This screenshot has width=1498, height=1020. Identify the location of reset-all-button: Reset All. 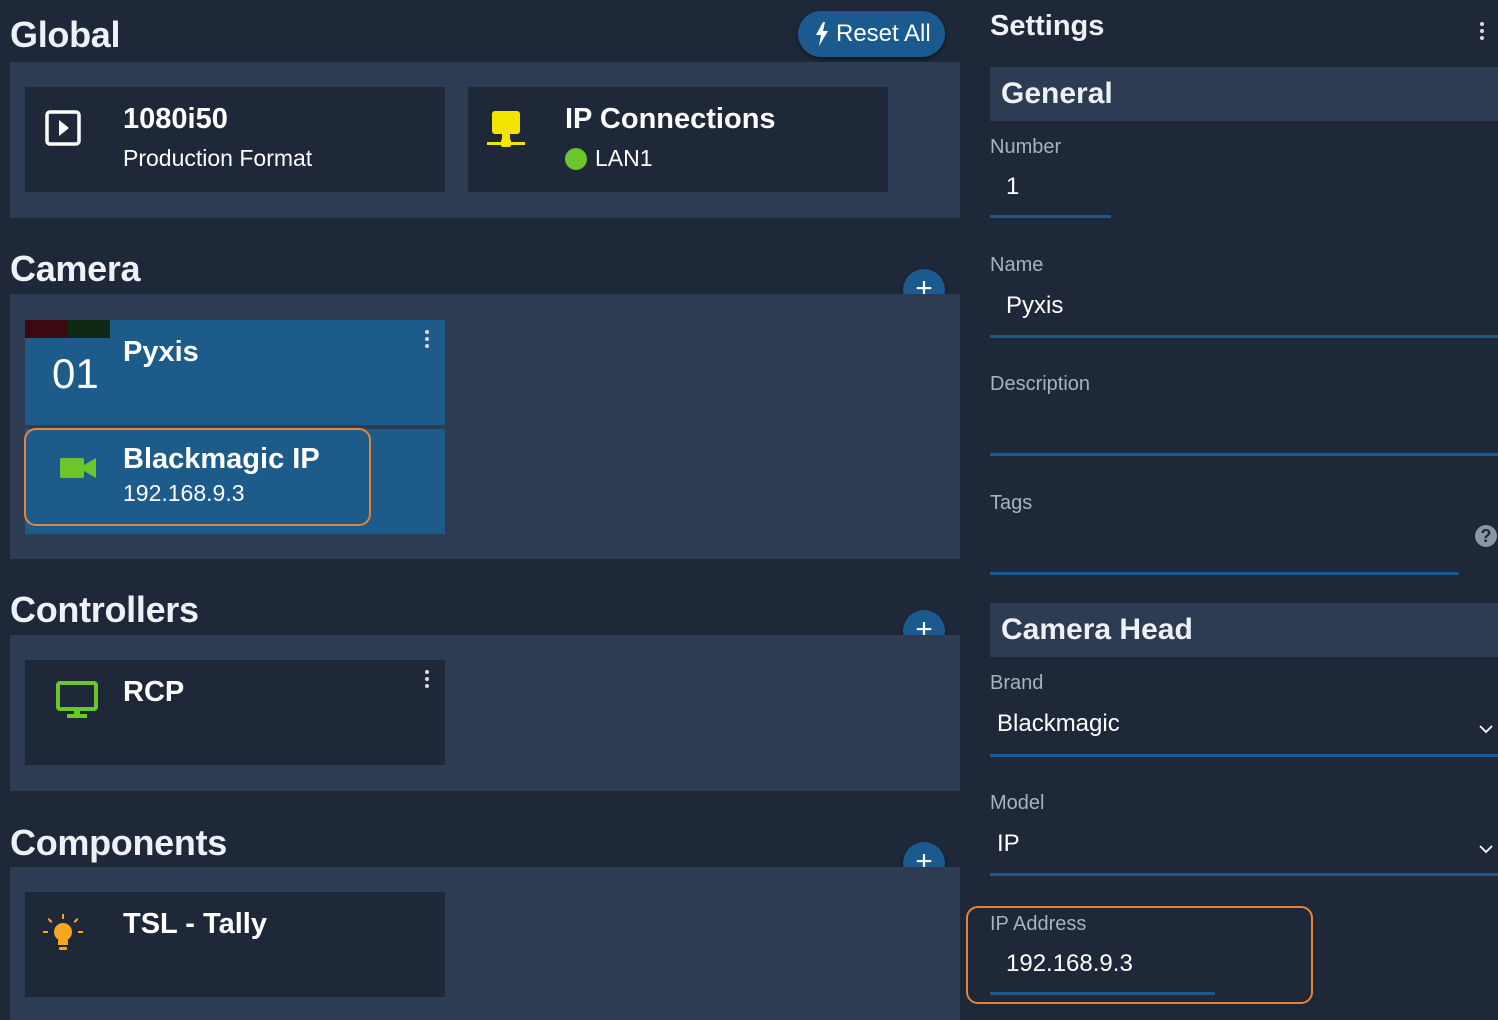
(871, 34).